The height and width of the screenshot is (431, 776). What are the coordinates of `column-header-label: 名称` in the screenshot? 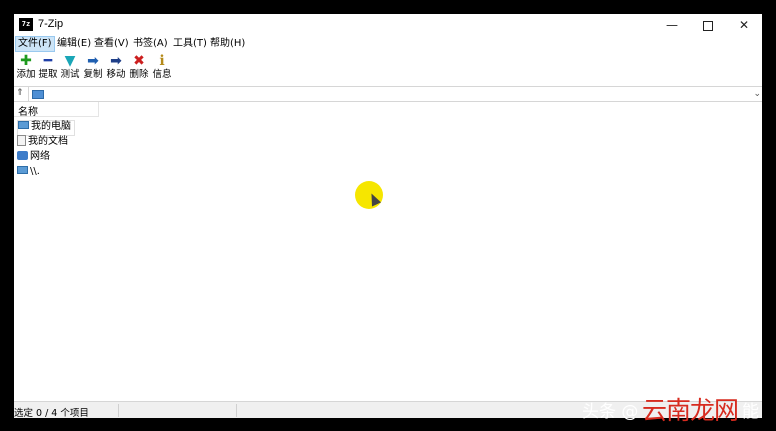 It's located at (28, 112).